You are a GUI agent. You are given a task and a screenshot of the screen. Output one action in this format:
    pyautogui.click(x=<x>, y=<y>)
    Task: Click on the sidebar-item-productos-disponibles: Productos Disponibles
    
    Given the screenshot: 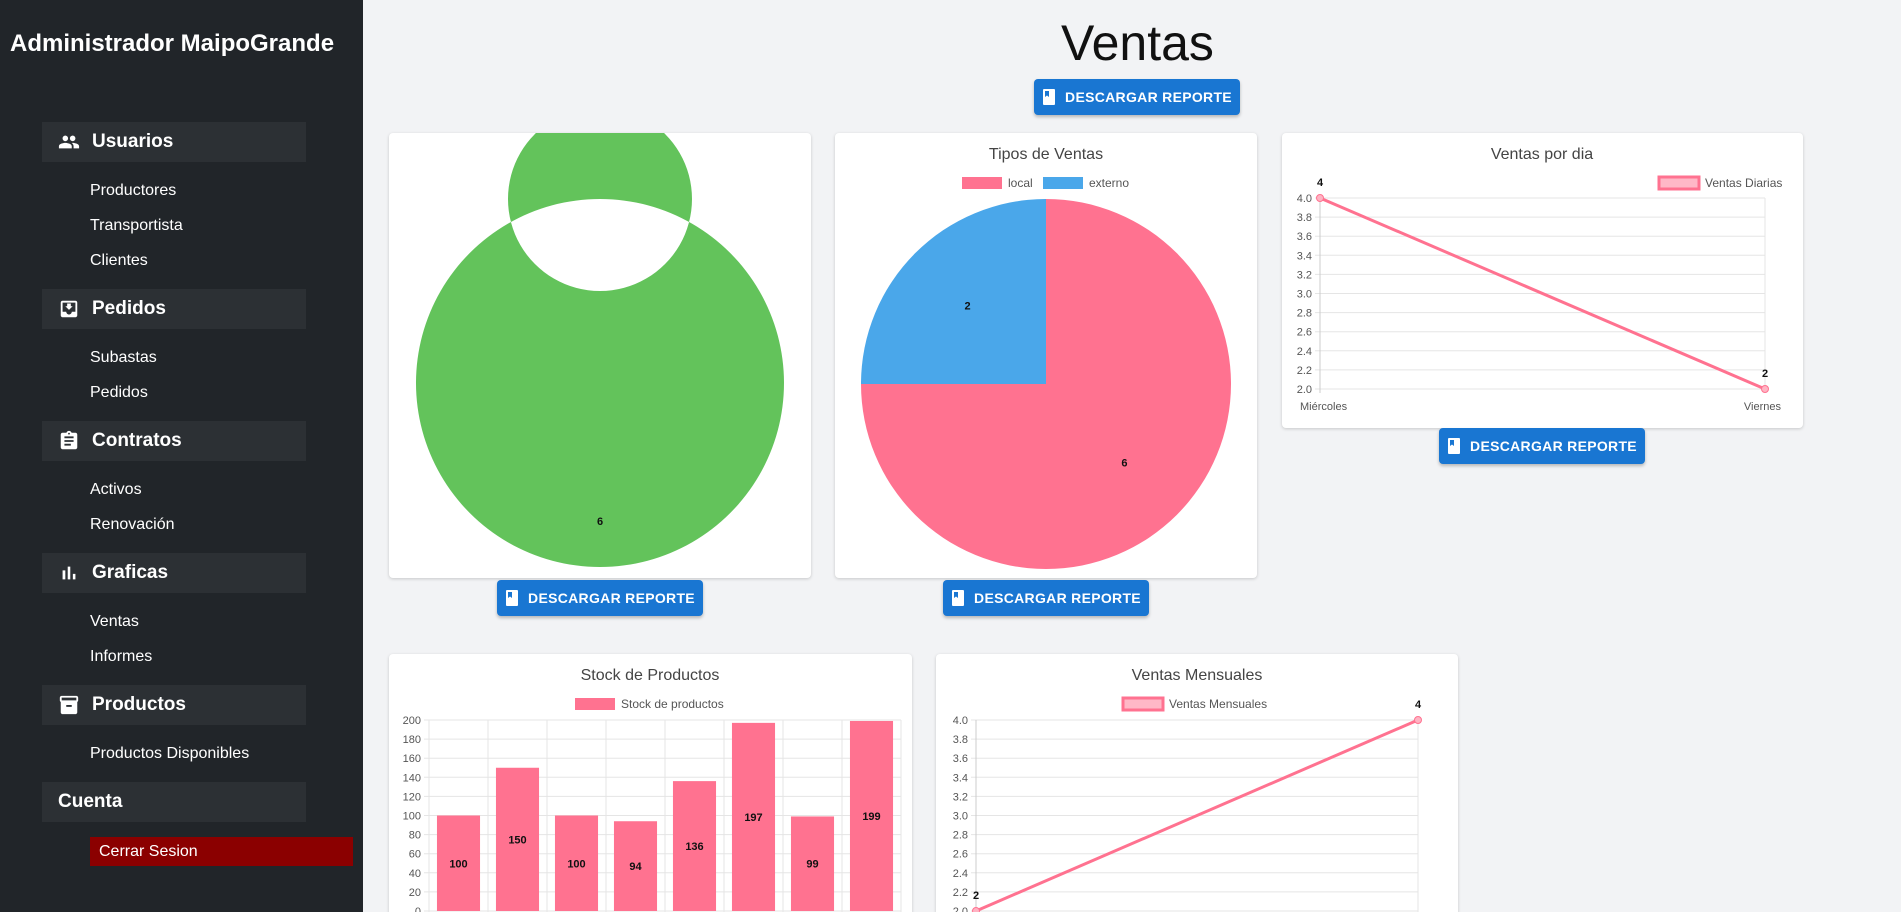 What is the action you would take?
    pyautogui.click(x=169, y=754)
    